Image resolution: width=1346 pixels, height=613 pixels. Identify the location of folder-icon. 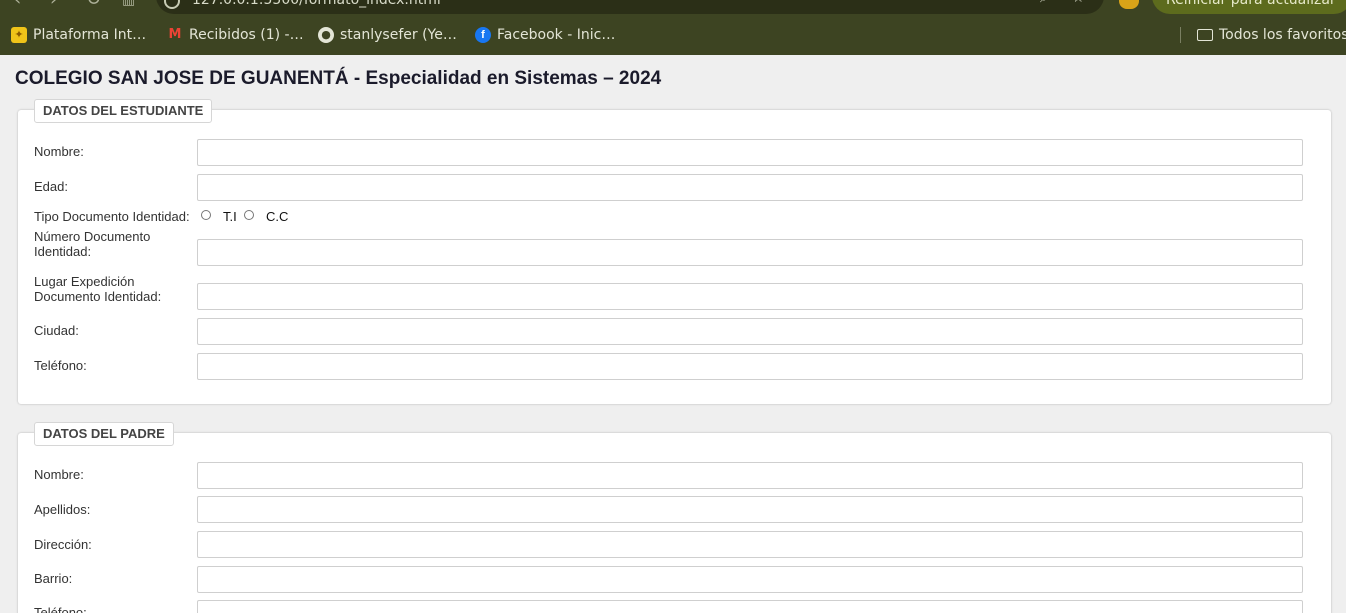
(1205, 35).